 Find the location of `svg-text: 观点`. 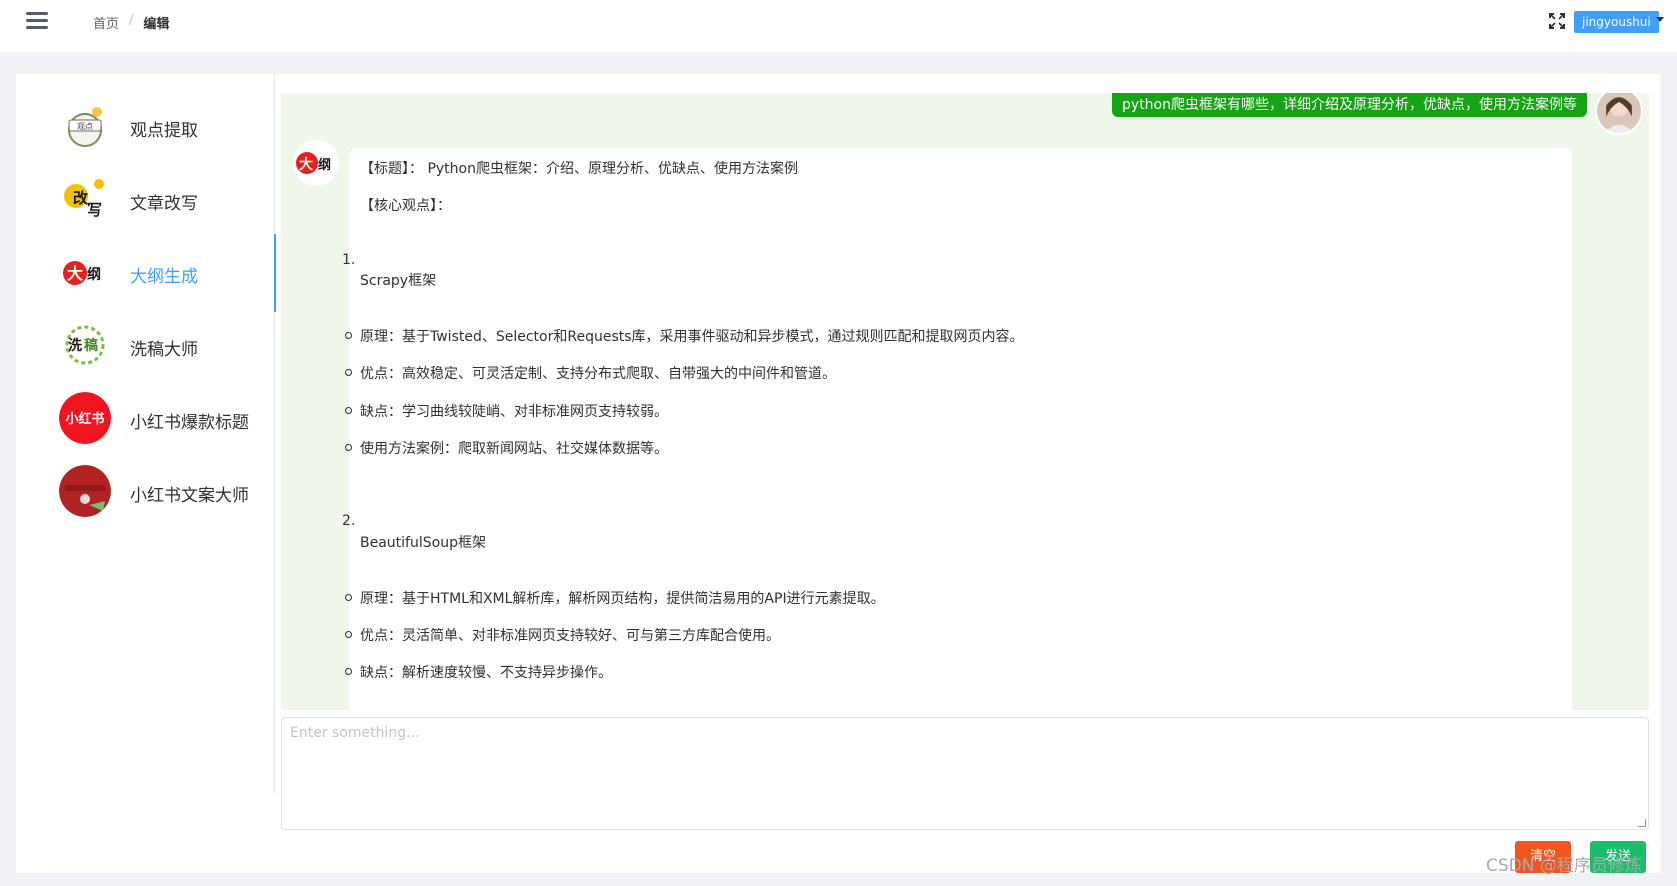

svg-text: 观点 is located at coordinates (85, 126).